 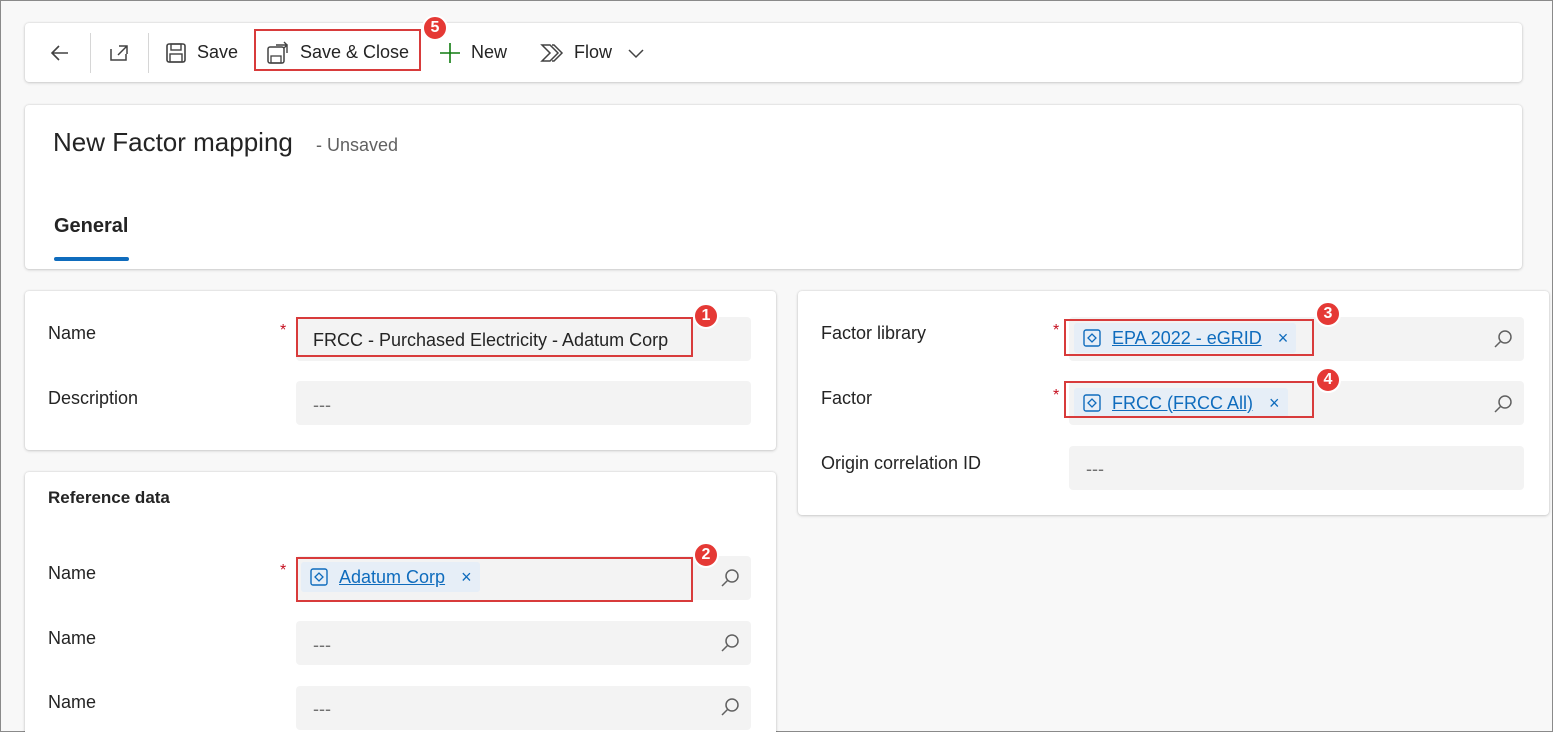 I want to click on tab-selected-indicator, so click(x=91, y=259).